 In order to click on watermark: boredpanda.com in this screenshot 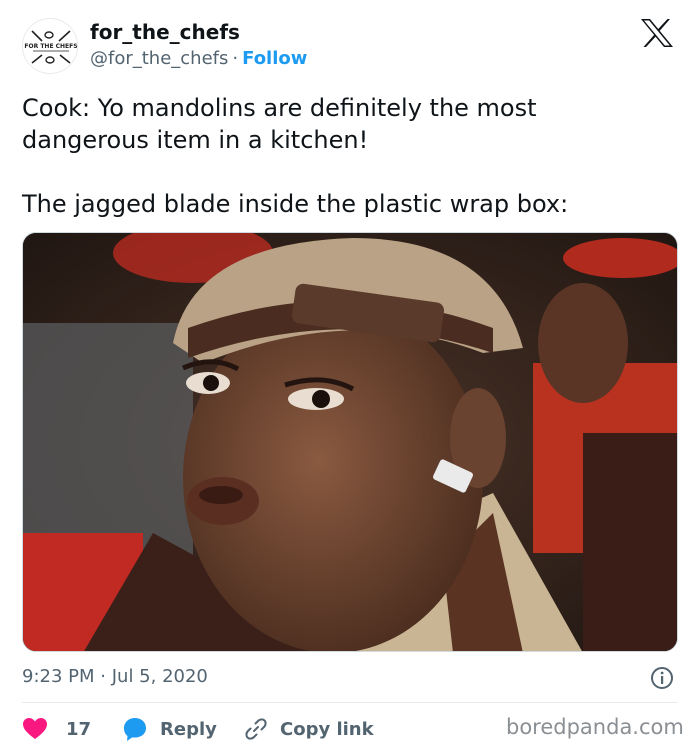, I will do `click(595, 727)`.